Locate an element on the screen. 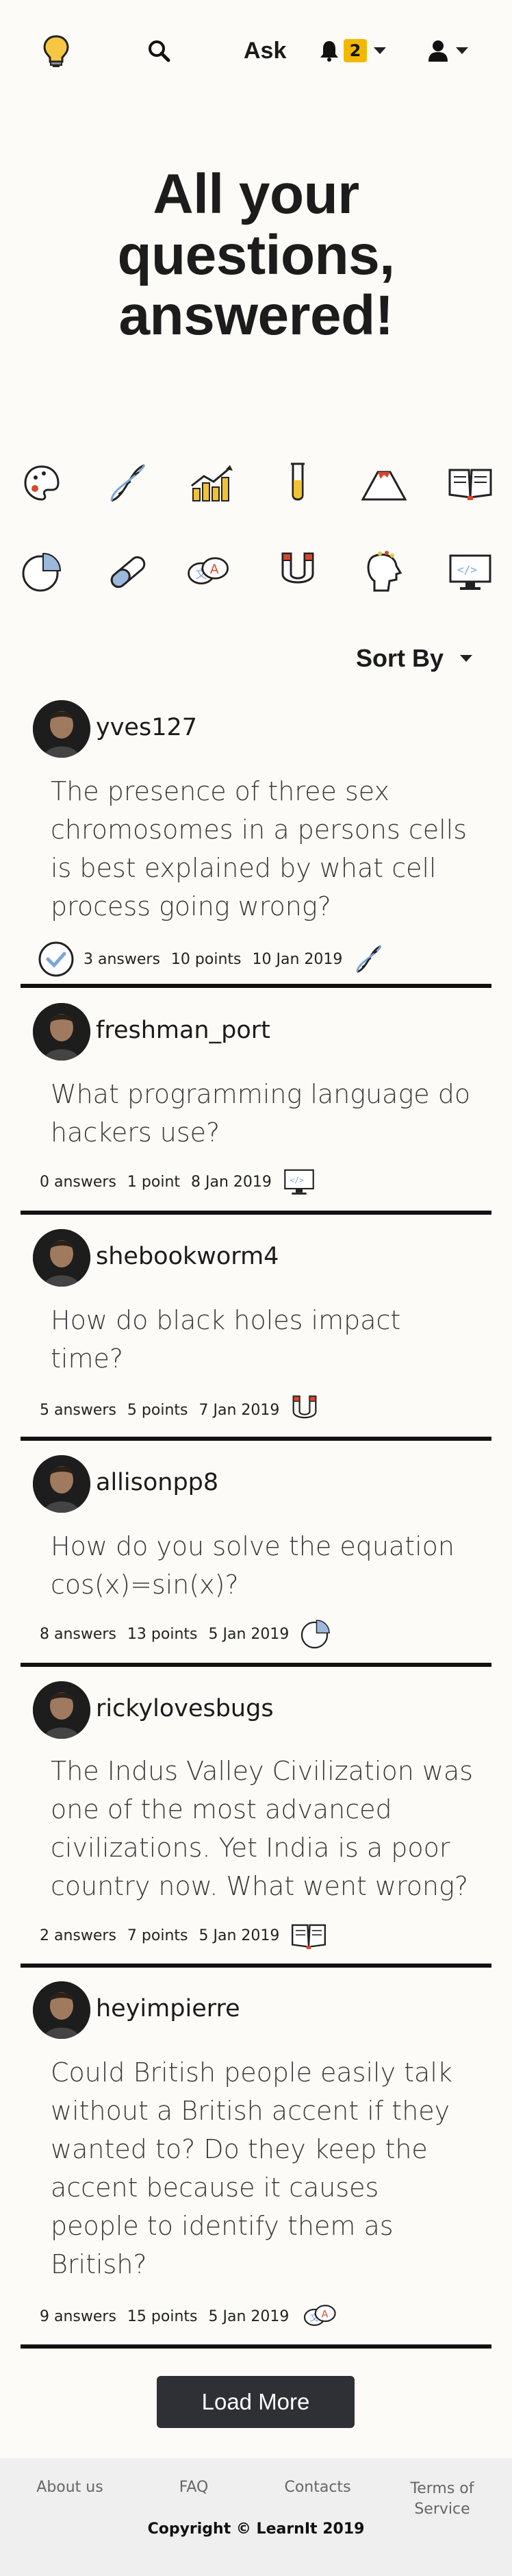  footer-link-terms-line: Service is located at coordinates (442, 2509).